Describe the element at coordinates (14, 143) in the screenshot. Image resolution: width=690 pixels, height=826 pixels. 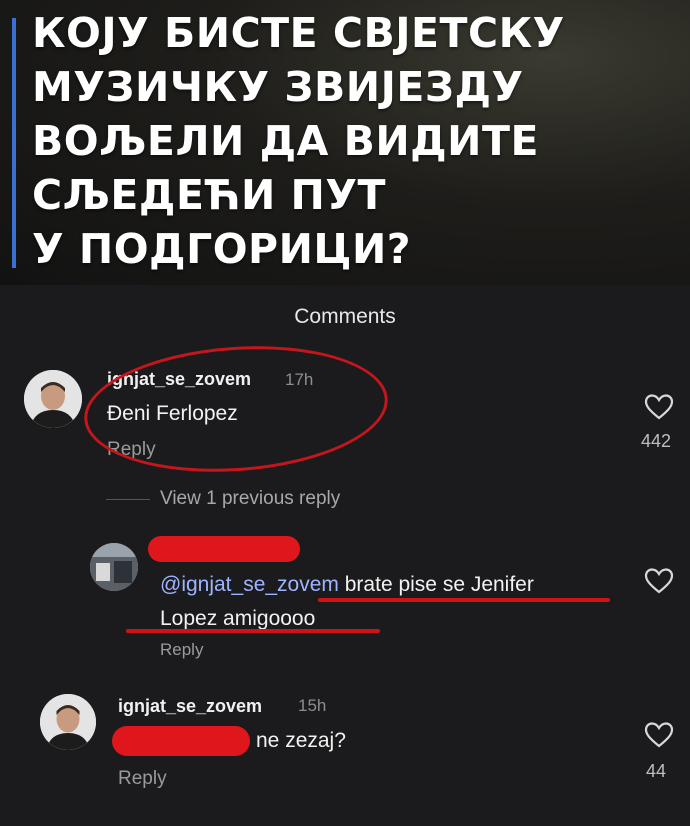
I see `banner-accent-bar` at that location.